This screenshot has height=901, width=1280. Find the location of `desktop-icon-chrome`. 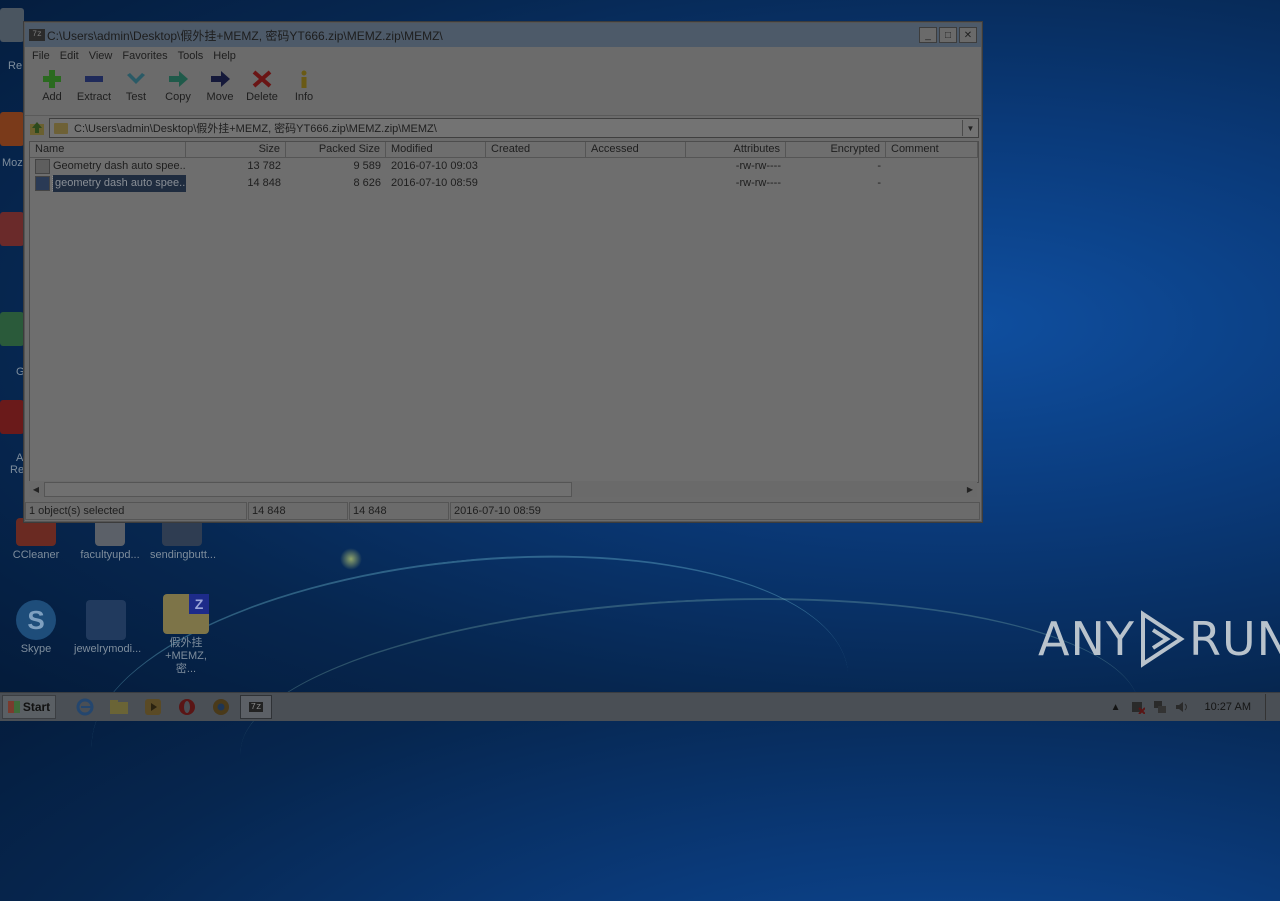

desktop-icon-chrome is located at coordinates (12, 229).